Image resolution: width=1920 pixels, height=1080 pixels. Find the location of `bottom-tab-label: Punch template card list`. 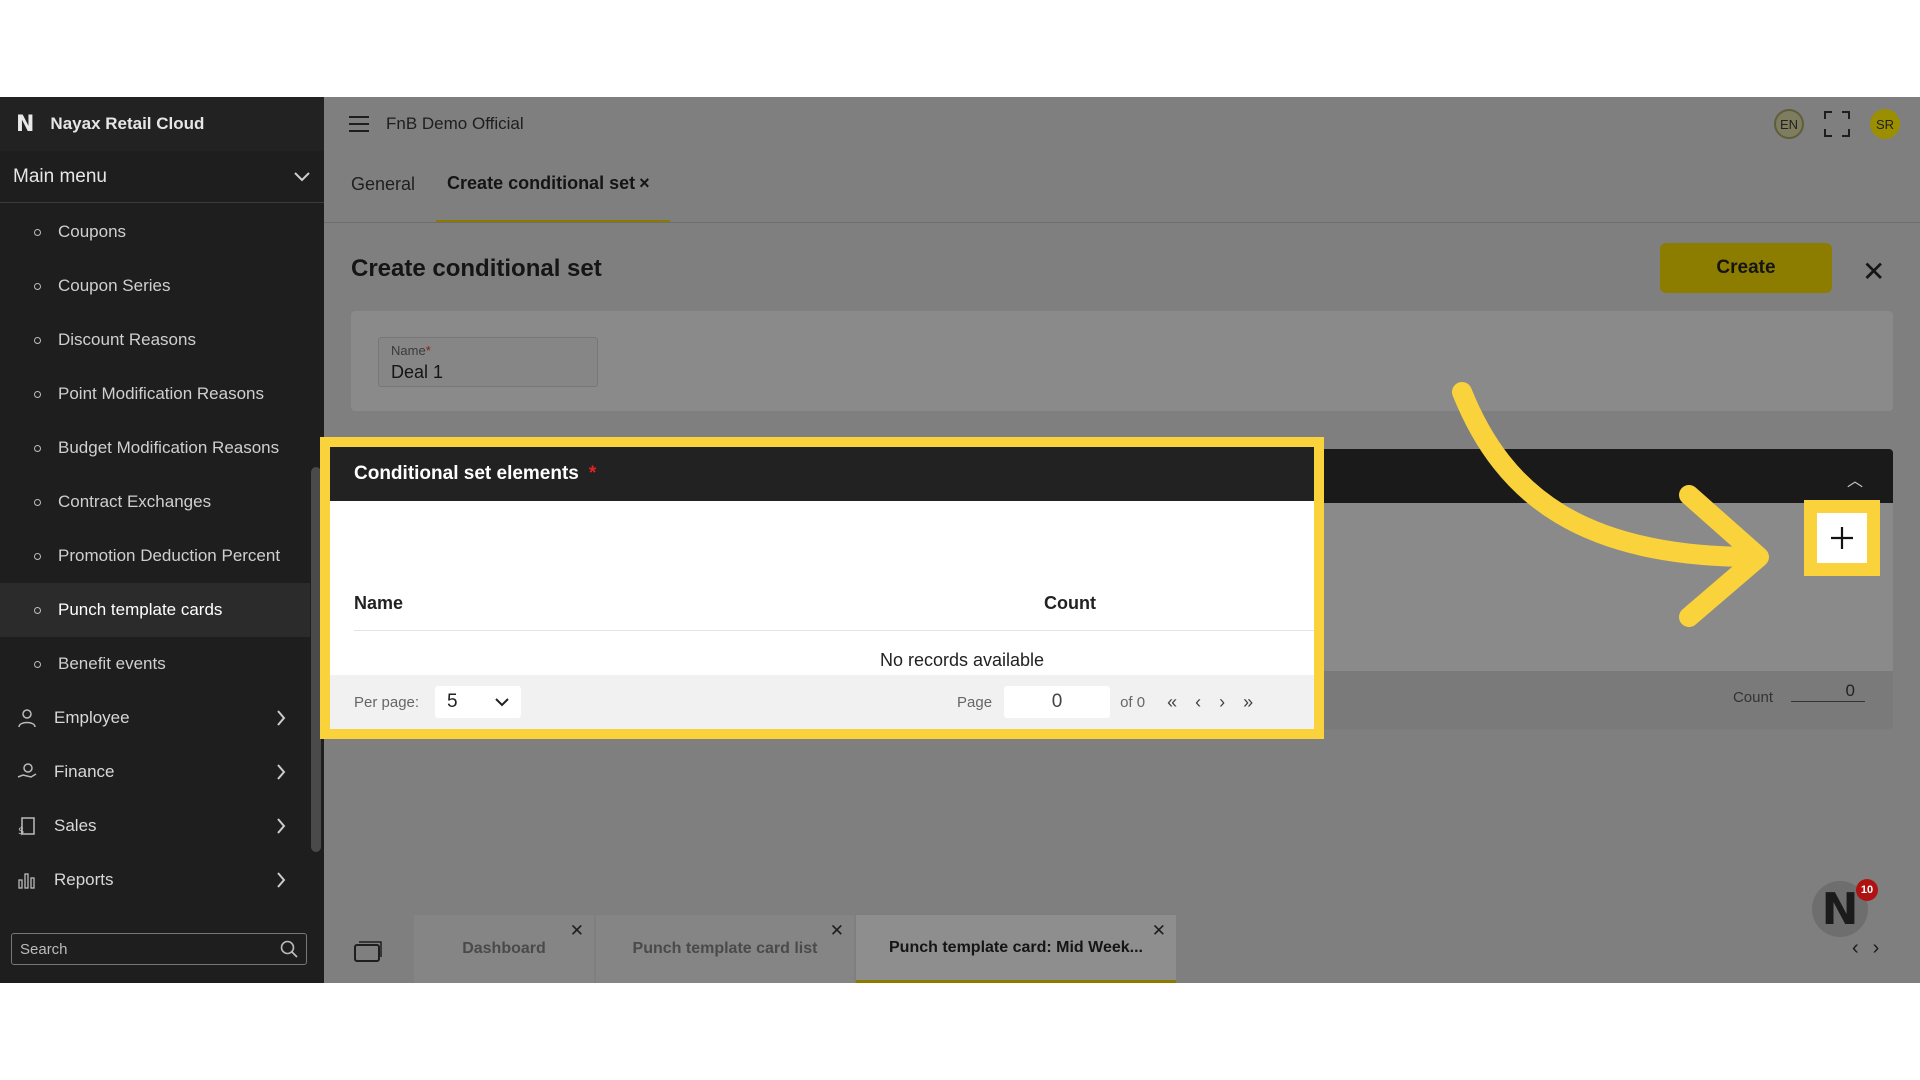

bottom-tab-label: Punch template card list is located at coordinates (725, 948).